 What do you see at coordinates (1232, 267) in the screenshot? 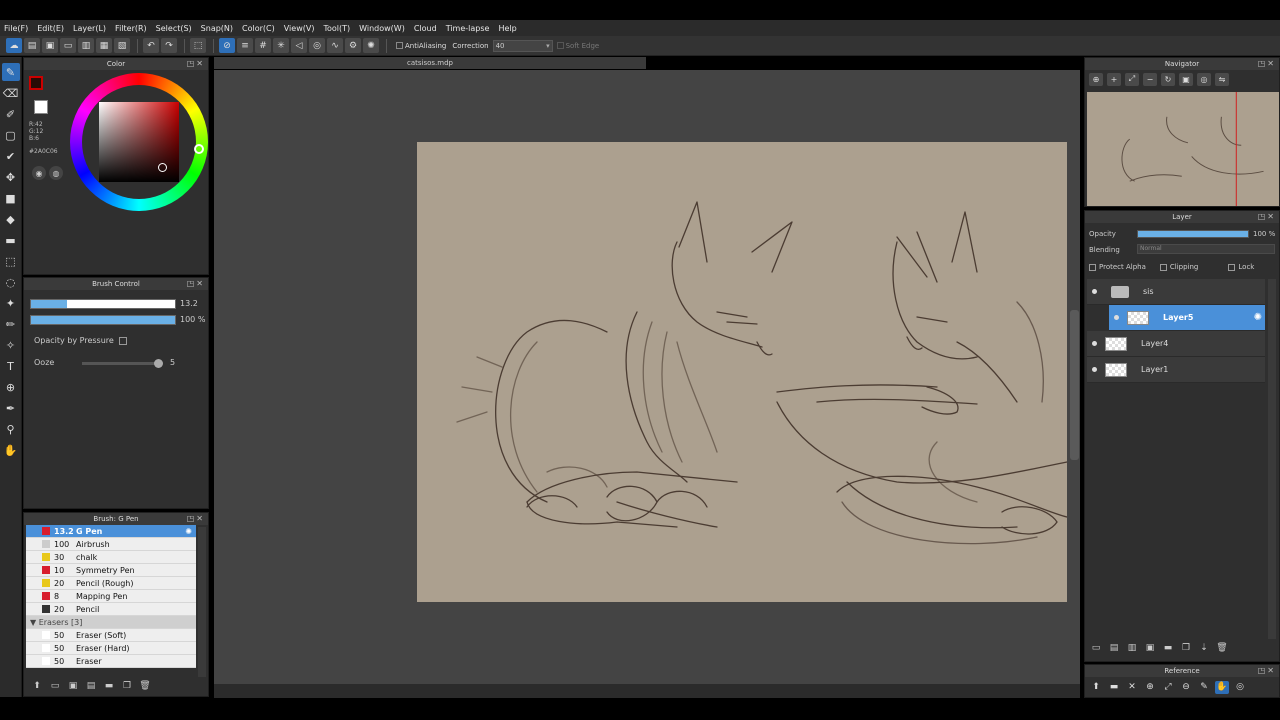
I see `lock-checkbox` at bounding box center [1232, 267].